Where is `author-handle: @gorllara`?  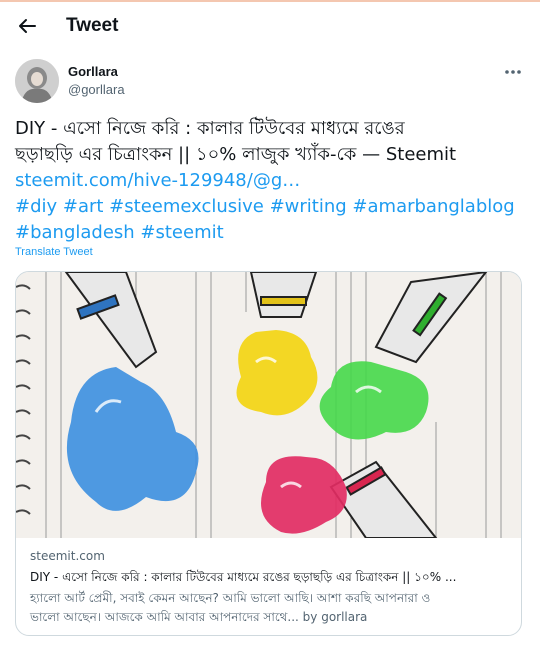 author-handle: @gorllara is located at coordinates (96, 89).